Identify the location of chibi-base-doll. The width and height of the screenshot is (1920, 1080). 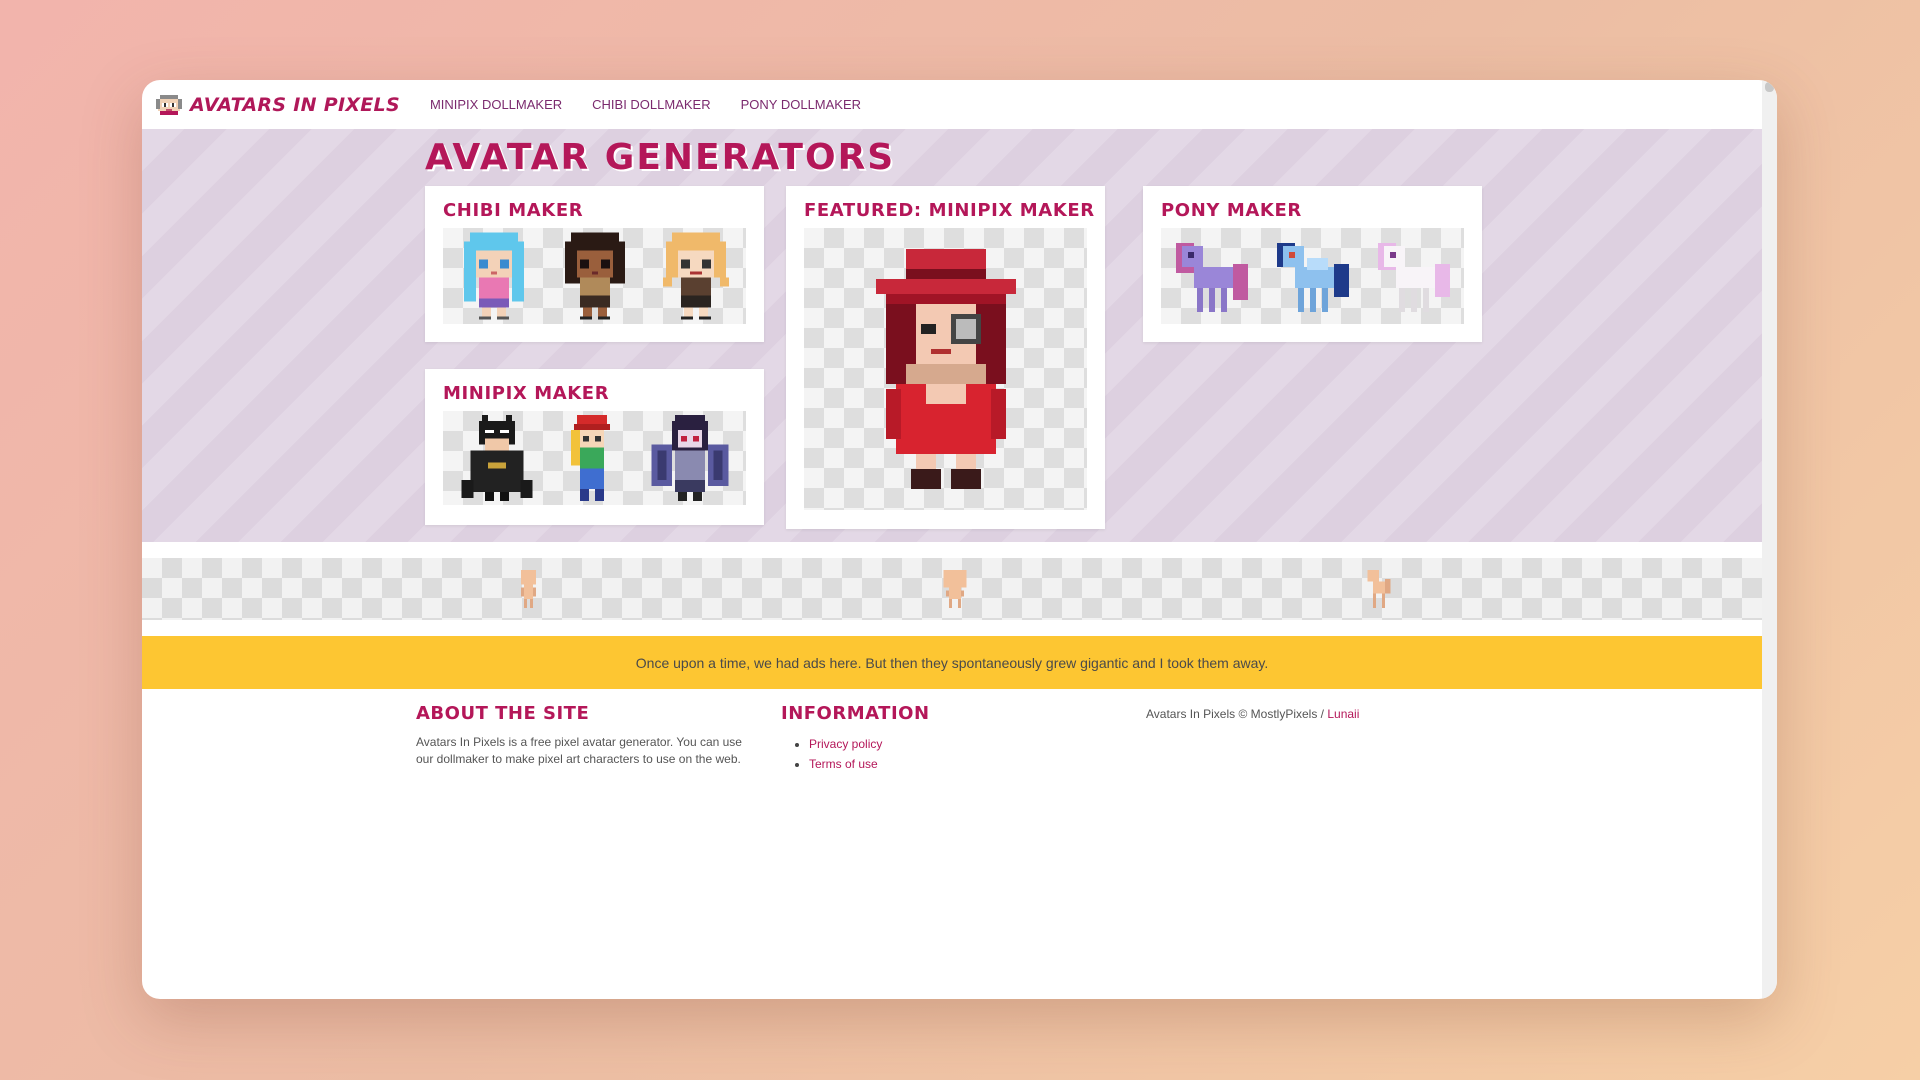
(528, 589).